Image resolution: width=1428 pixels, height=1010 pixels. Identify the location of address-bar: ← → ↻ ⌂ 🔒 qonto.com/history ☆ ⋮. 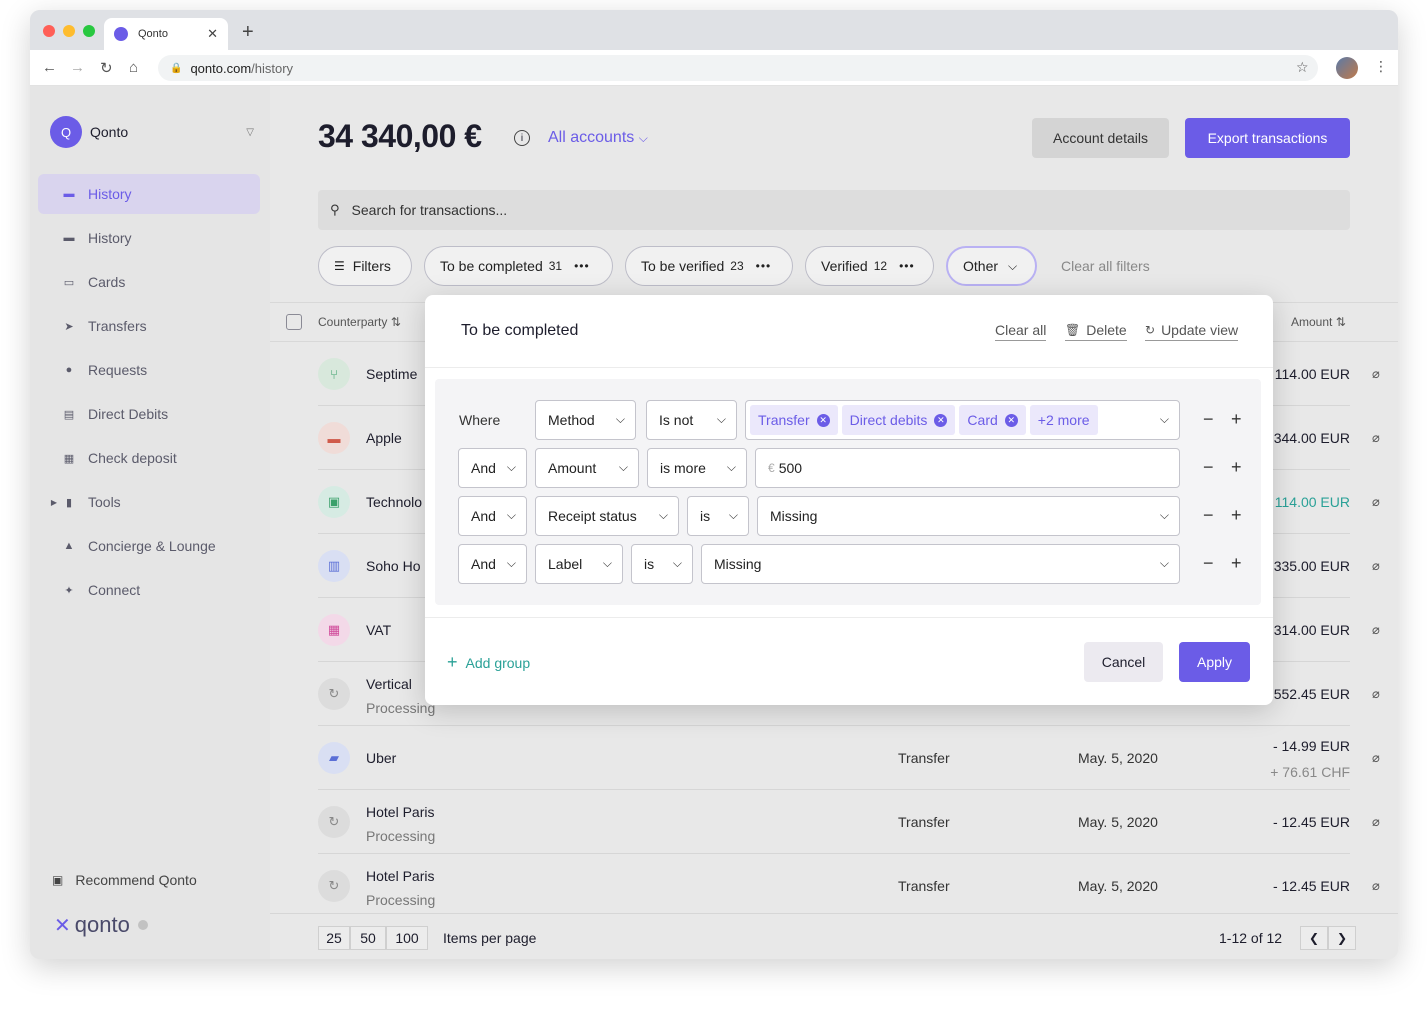
(714, 68).